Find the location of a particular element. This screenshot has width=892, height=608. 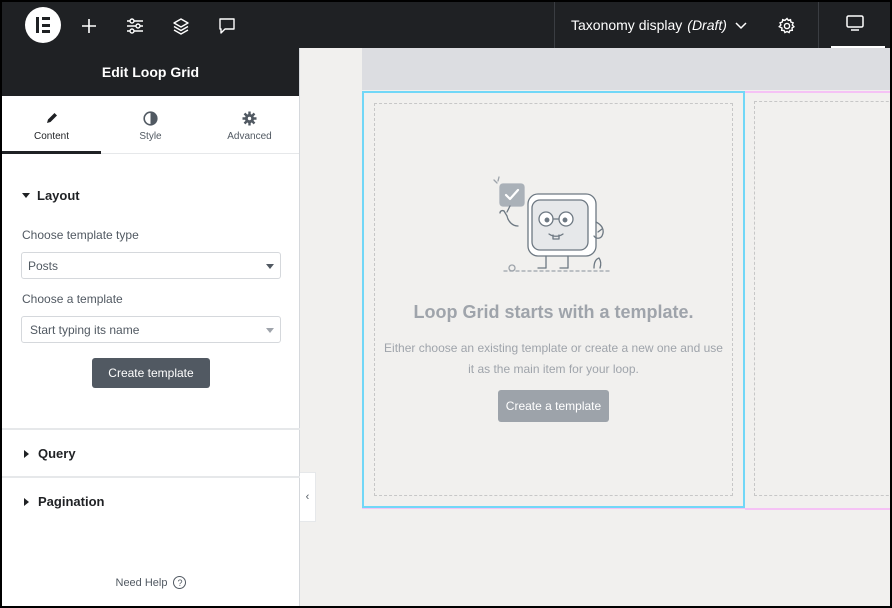

tab-content: Content is located at coordinates (51, 125).